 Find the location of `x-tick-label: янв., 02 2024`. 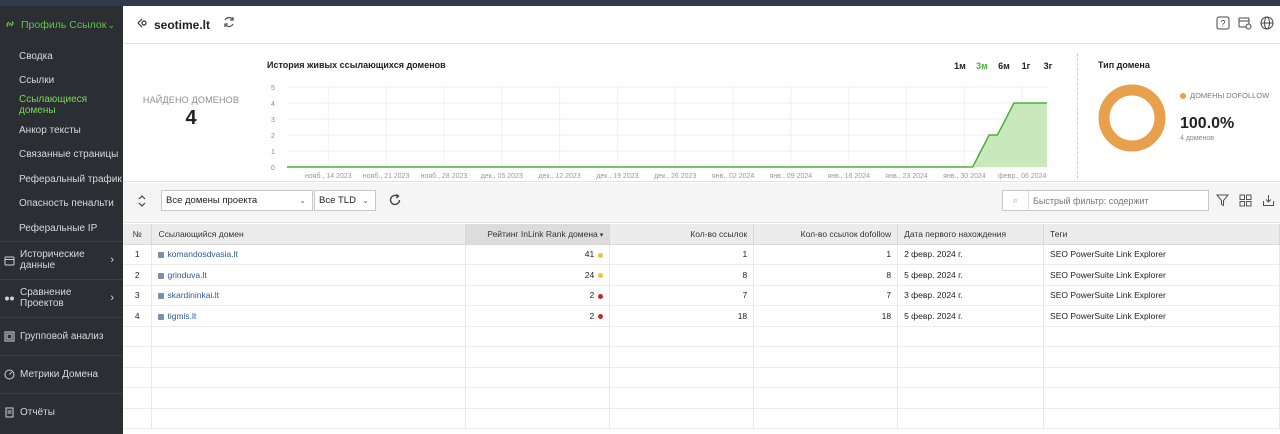

x-tick-label: янв., 02 2024 is located at coordinates (733, 176).